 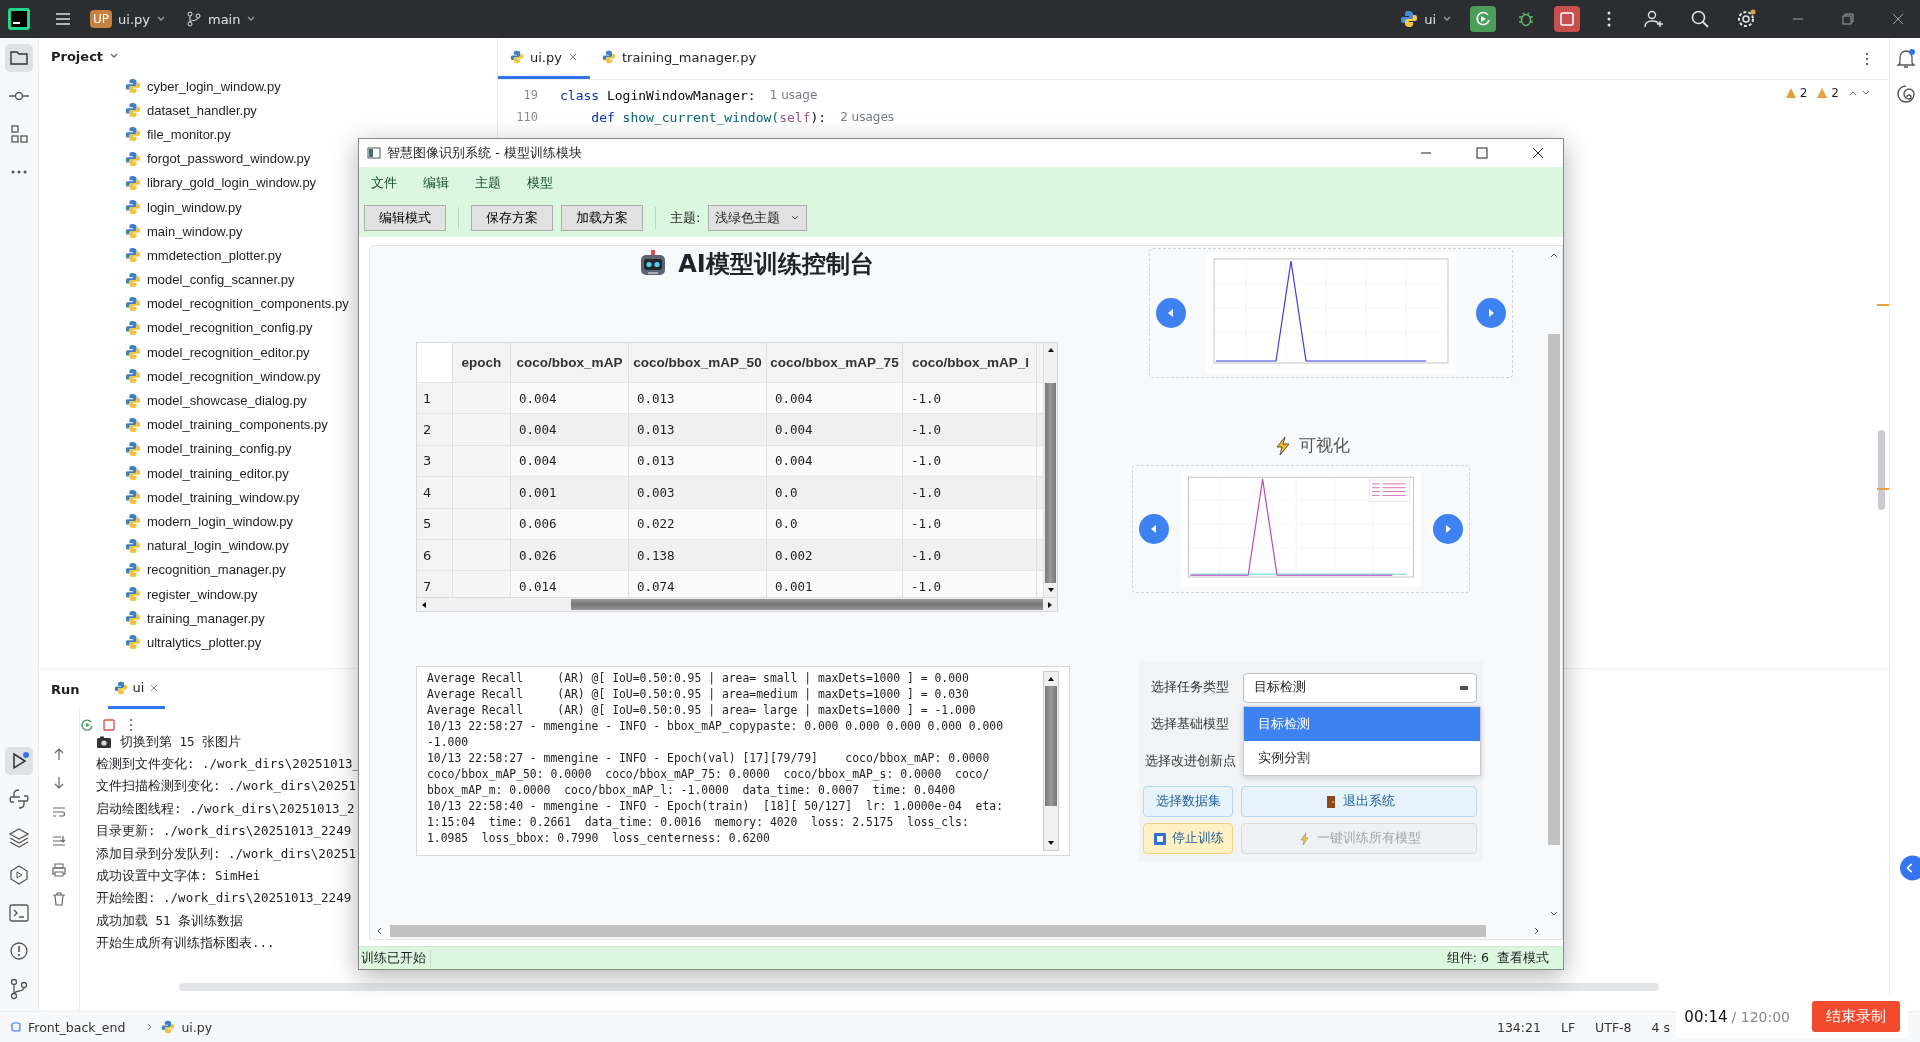 I want to click on breadcrumb: ui.py, so click(x=197, y=1027).